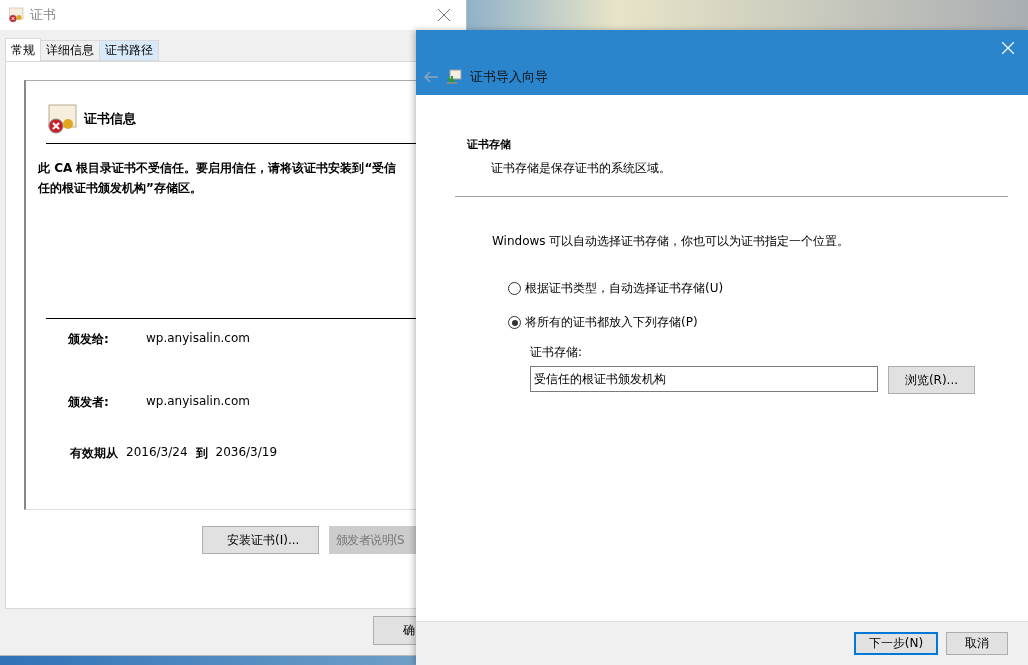 The height and width of the screenshot is (665, 1028). Describe the element at coordinates (23, 49) in the screenshot. I see `tab: 常规` at that location.